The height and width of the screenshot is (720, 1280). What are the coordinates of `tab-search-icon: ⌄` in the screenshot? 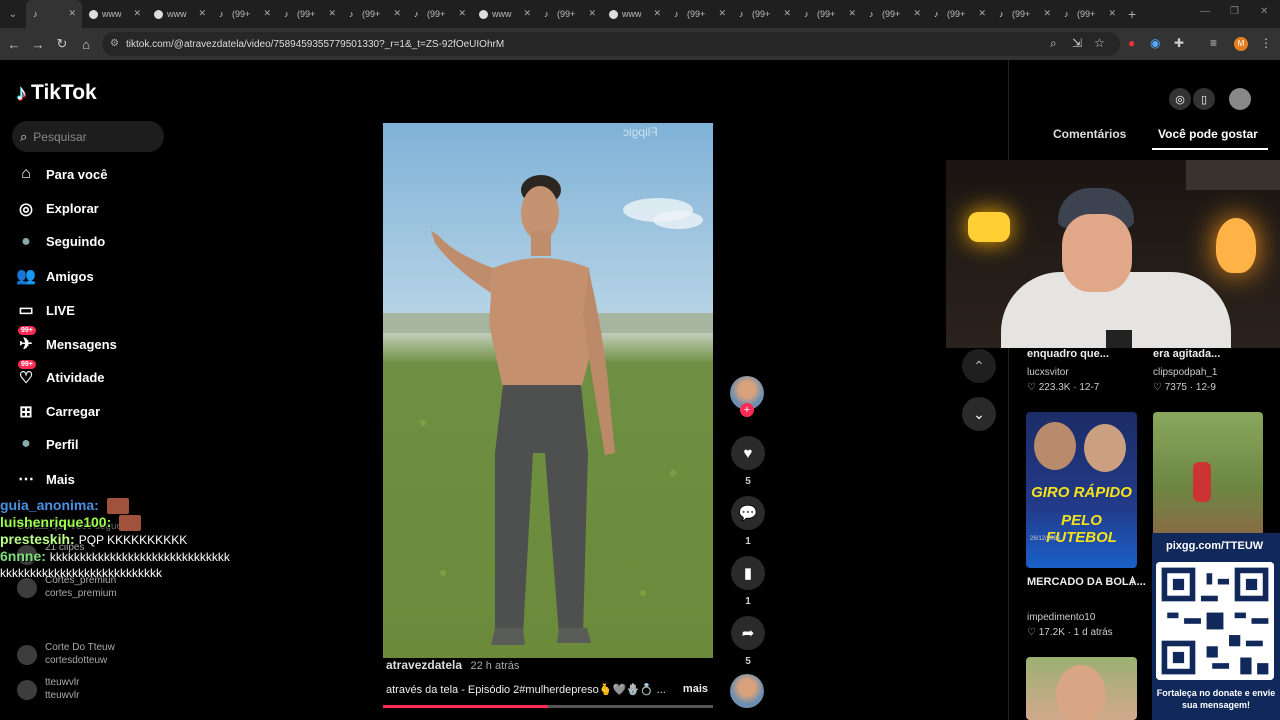 It's located at (13, 14).